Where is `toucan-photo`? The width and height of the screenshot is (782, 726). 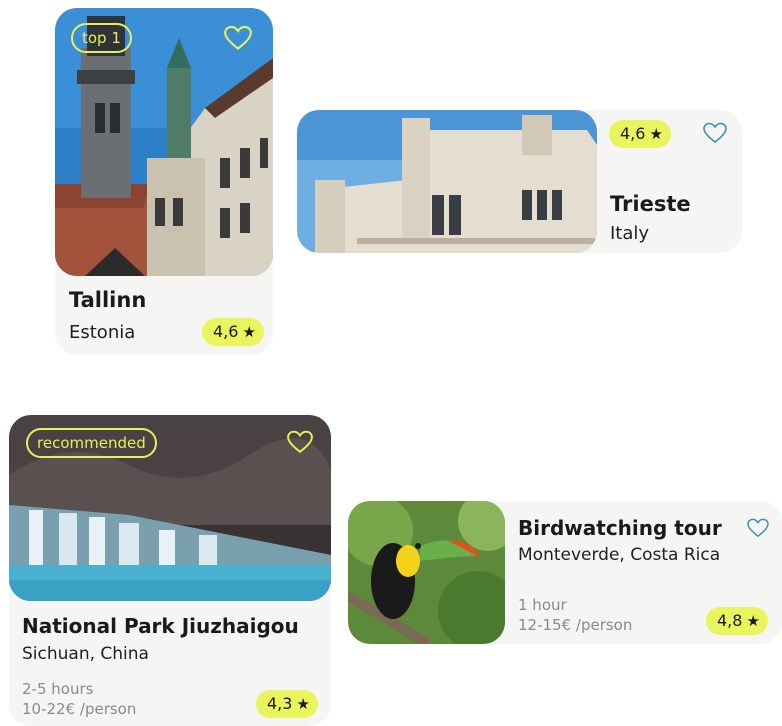 toucan-photo is located at coordinates (426, 572).